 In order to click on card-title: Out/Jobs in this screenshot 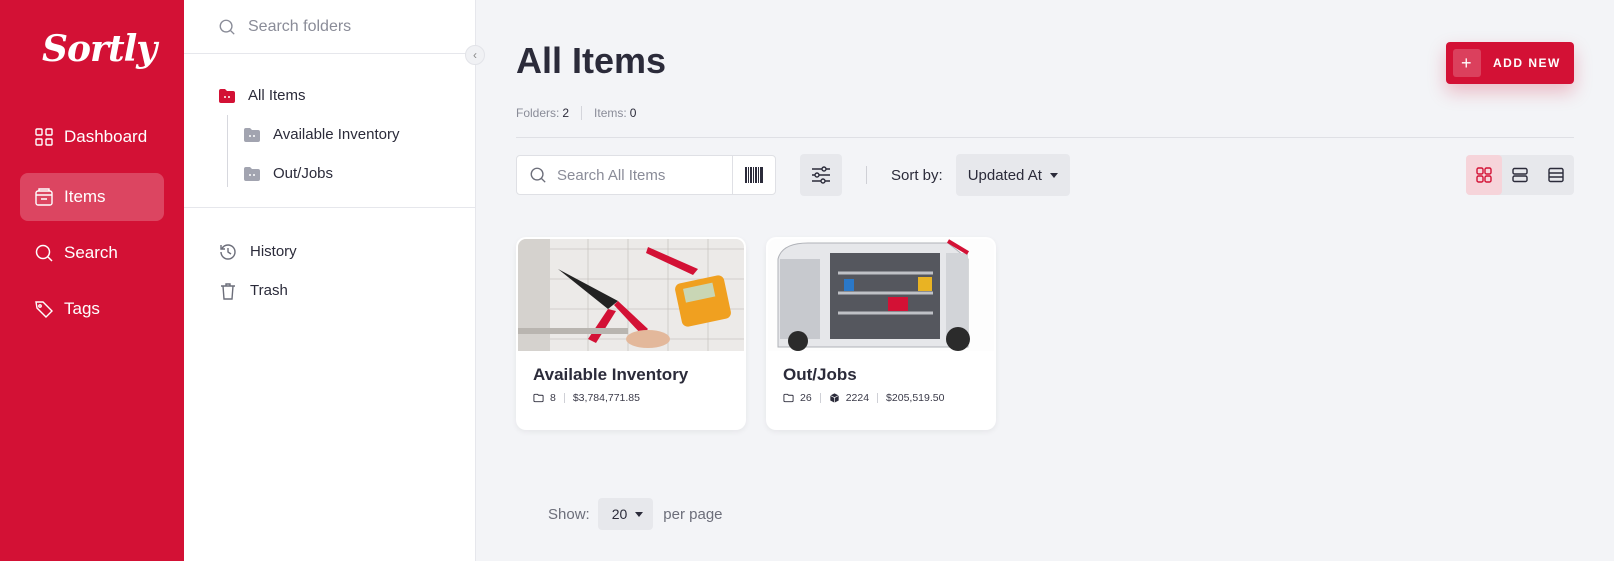, I will do `click(820, 374)`.